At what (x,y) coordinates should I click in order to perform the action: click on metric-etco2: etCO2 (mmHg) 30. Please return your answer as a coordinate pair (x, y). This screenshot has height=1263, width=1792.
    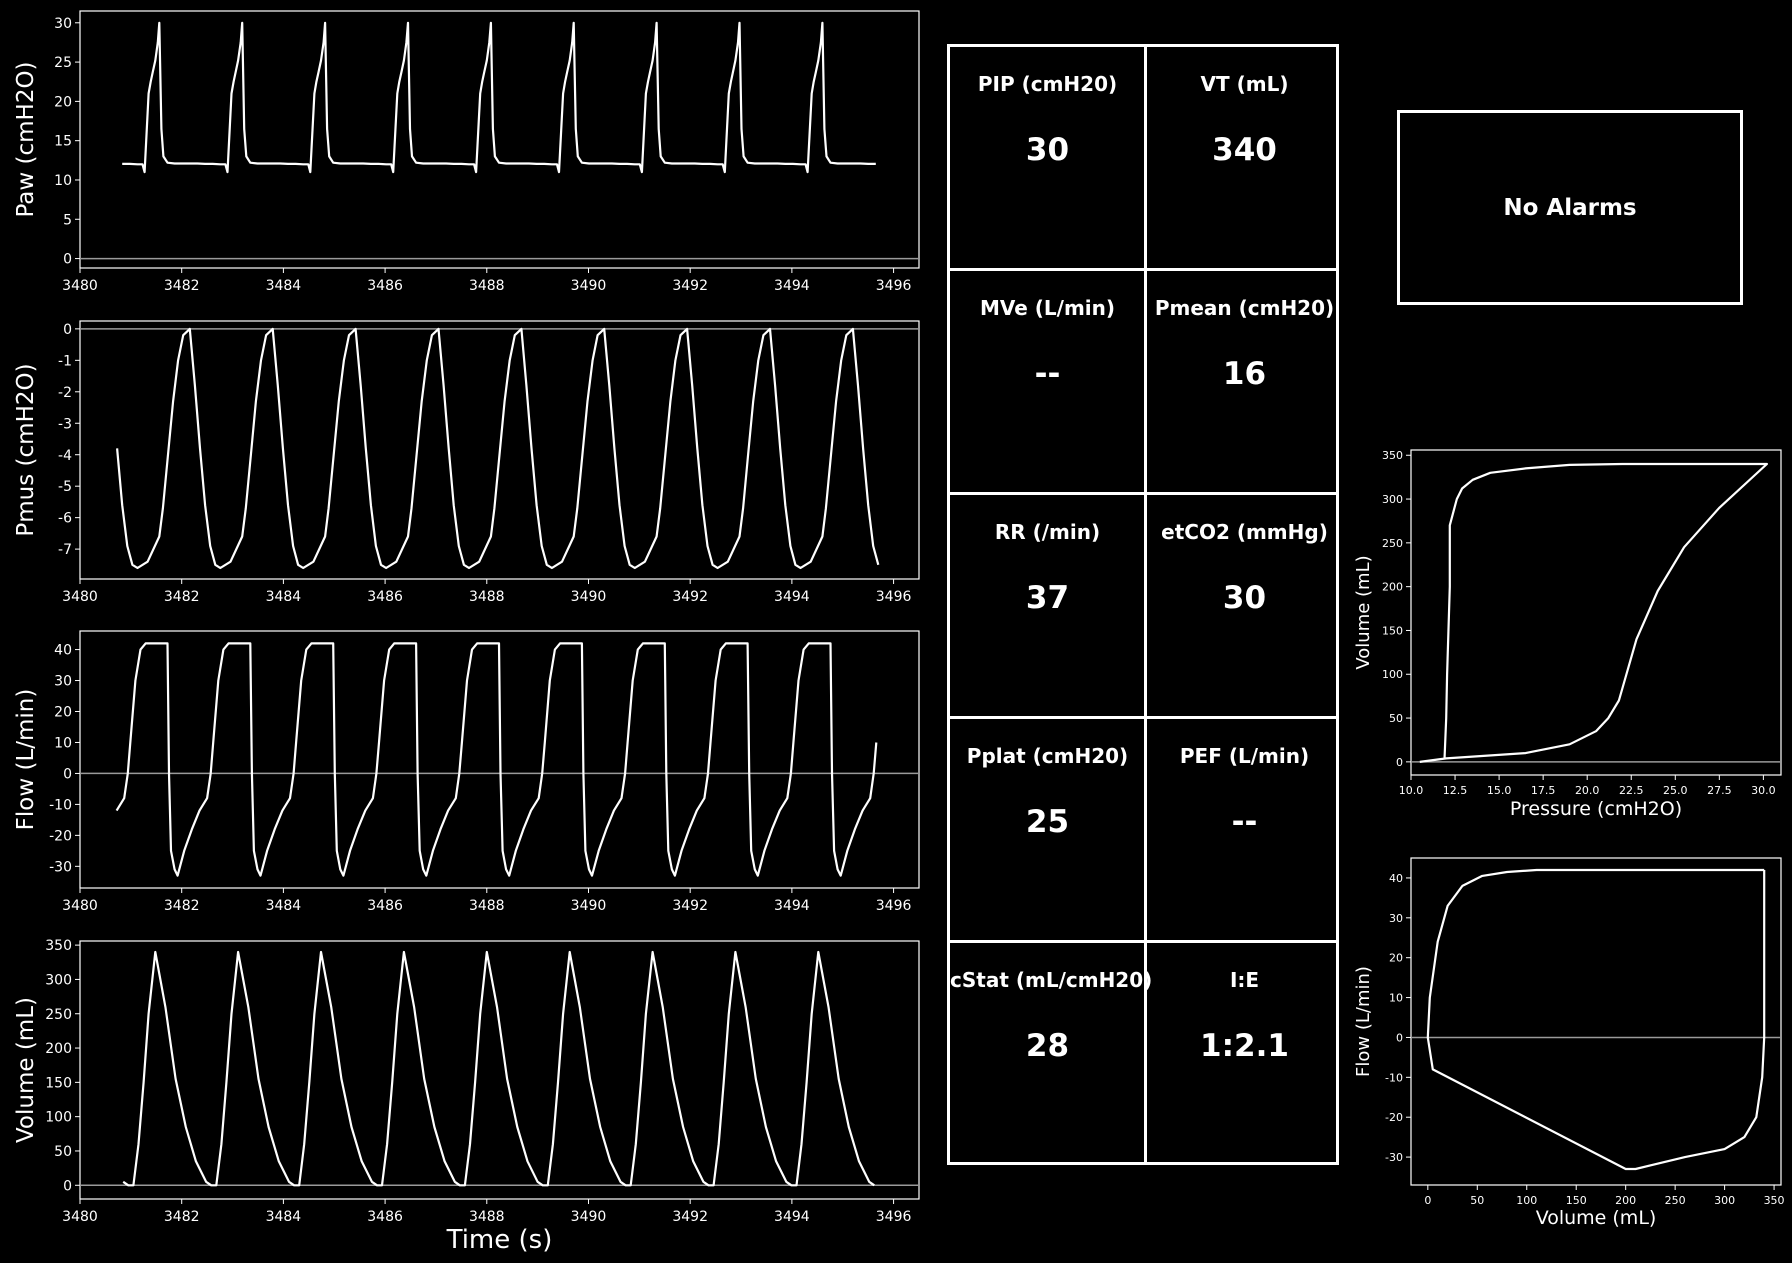
    Looking at the image, I should click on (1244, 607).